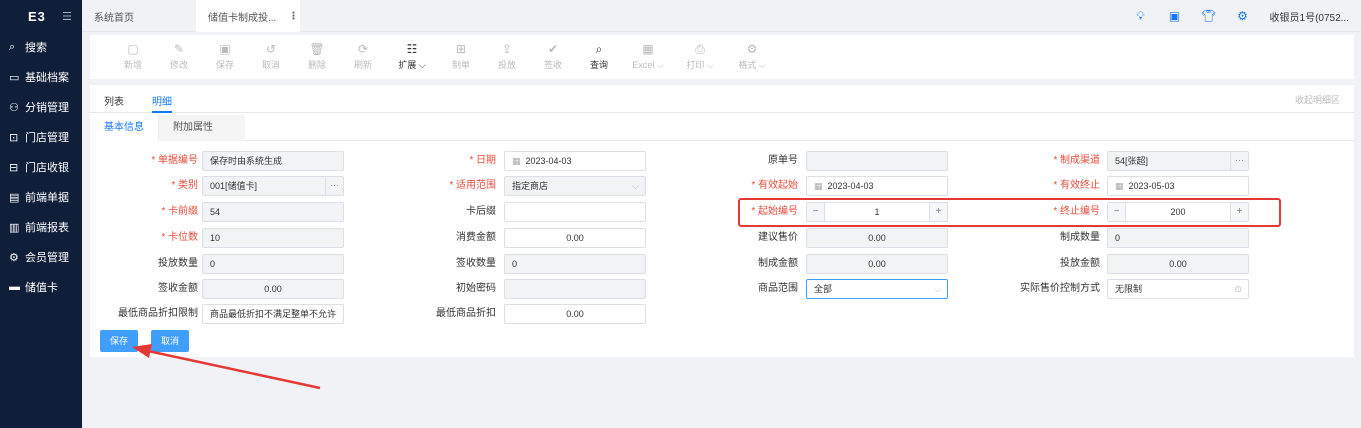 Image resolution: width=1361 pixels, height=428 pixels. I want to click on cancel-button: 取消, so click(170, 341).